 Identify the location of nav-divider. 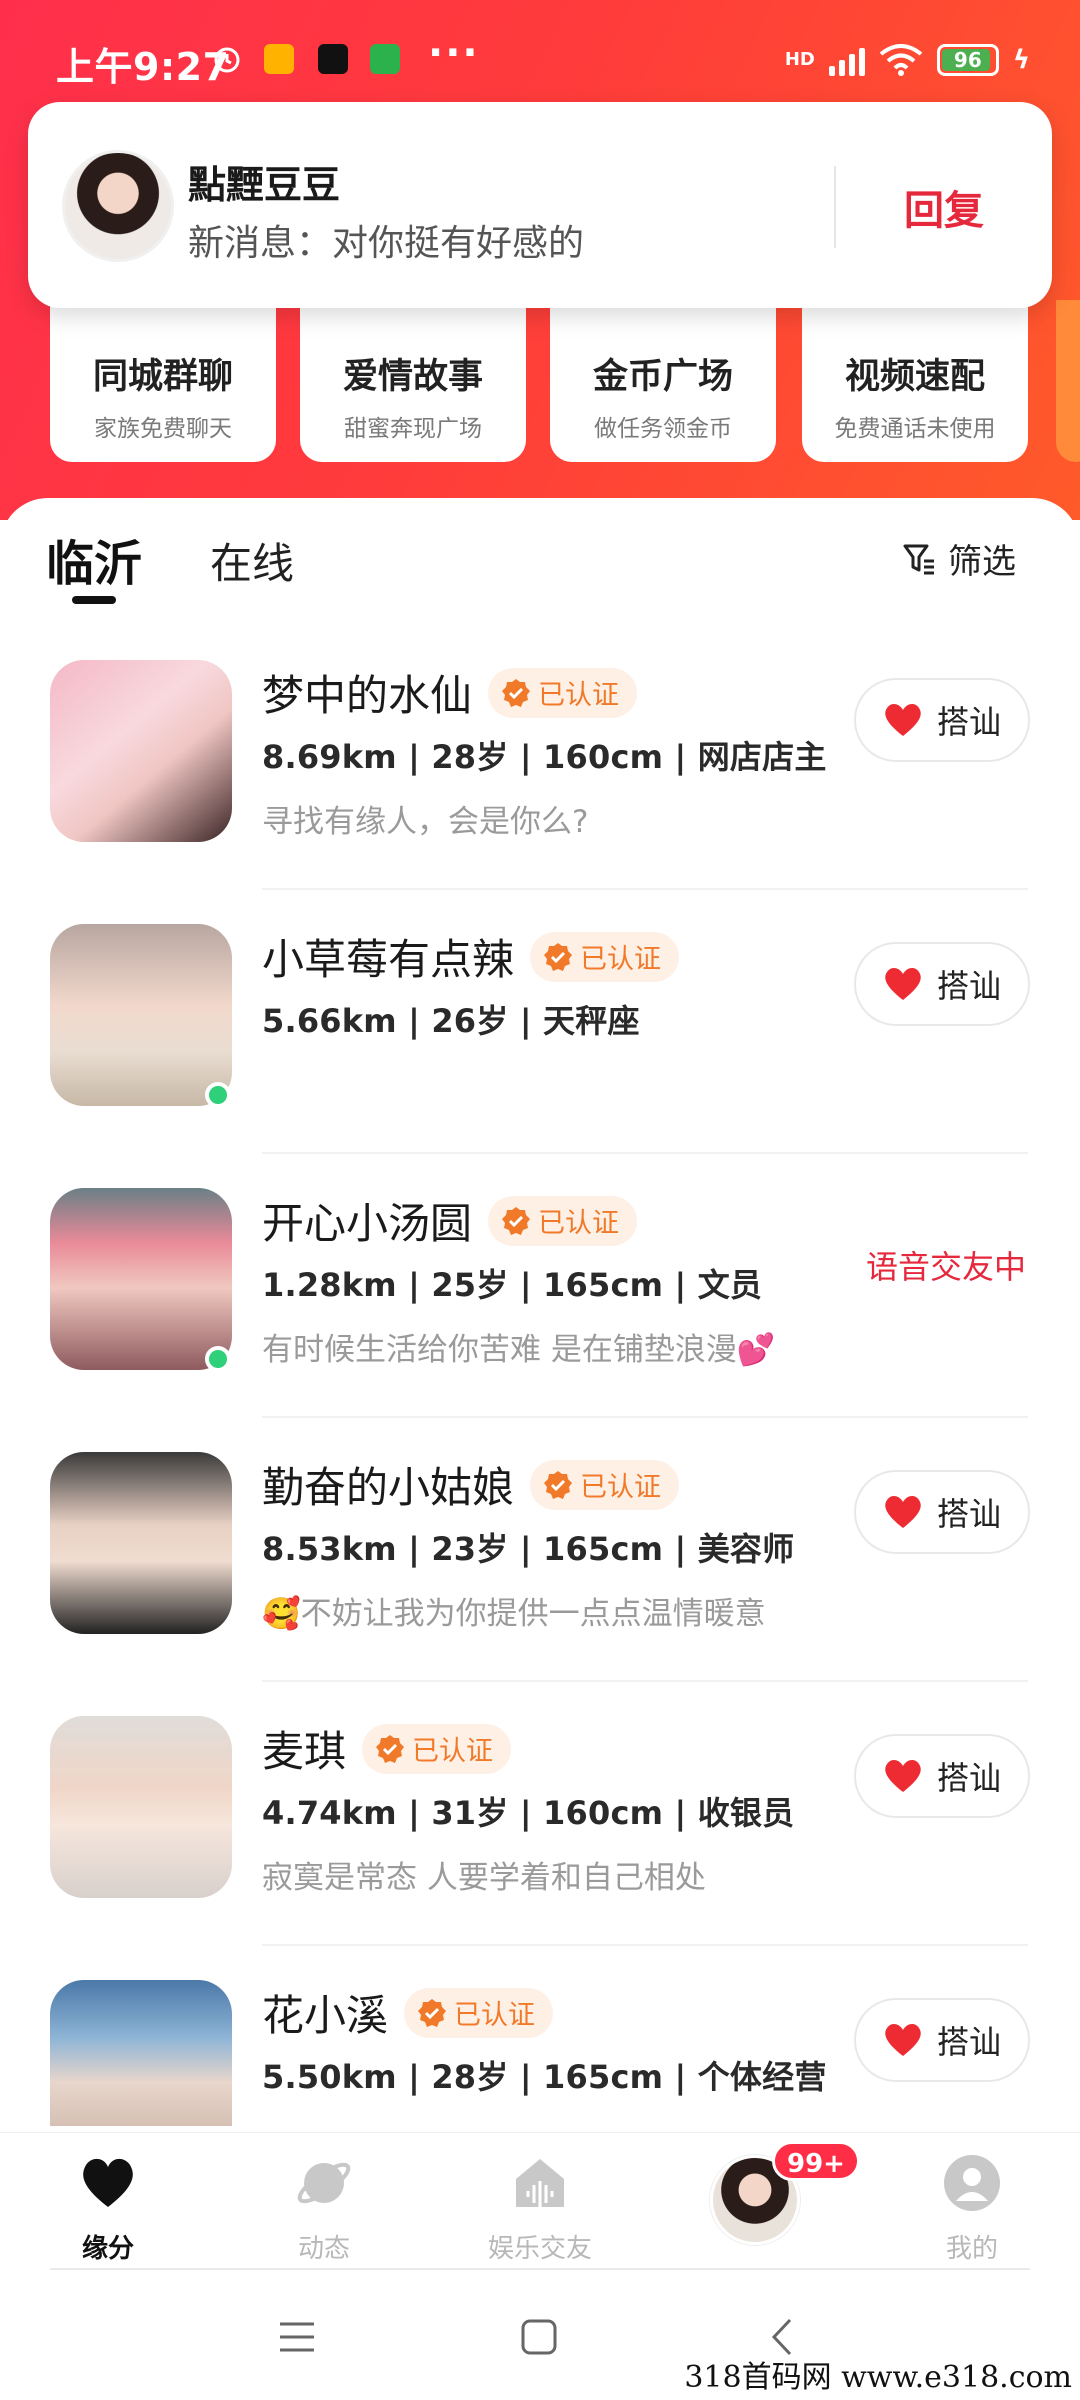
(540, 2269).